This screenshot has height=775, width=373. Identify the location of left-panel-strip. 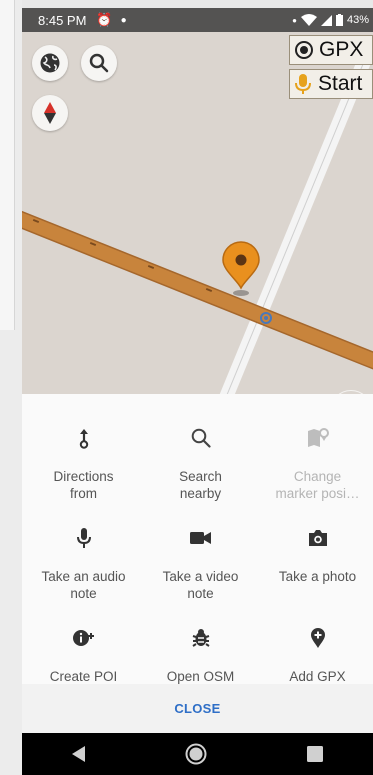
(7, 165).